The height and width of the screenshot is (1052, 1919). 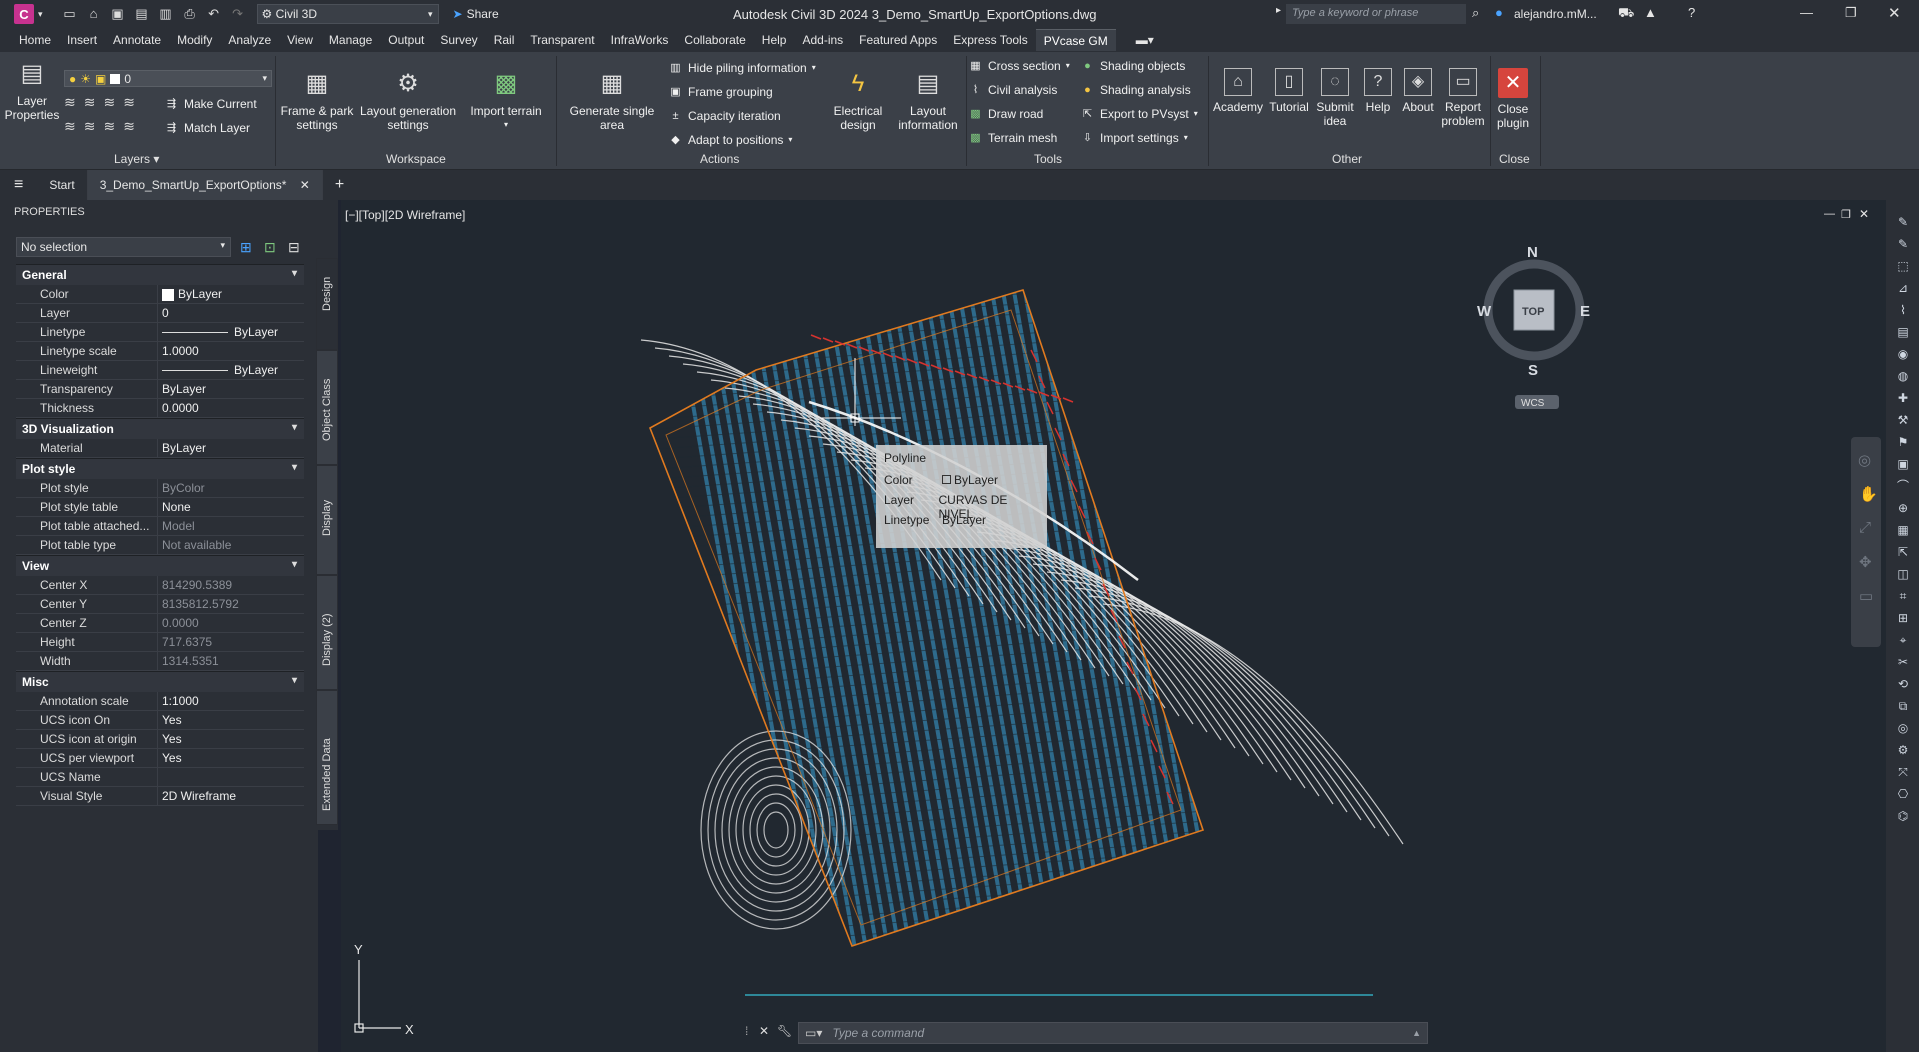 What do you see at coordinates (1903, 794) in the screenshot?
I see `tool-palette-icon: ⎔` at bounding box center [1903, 794].